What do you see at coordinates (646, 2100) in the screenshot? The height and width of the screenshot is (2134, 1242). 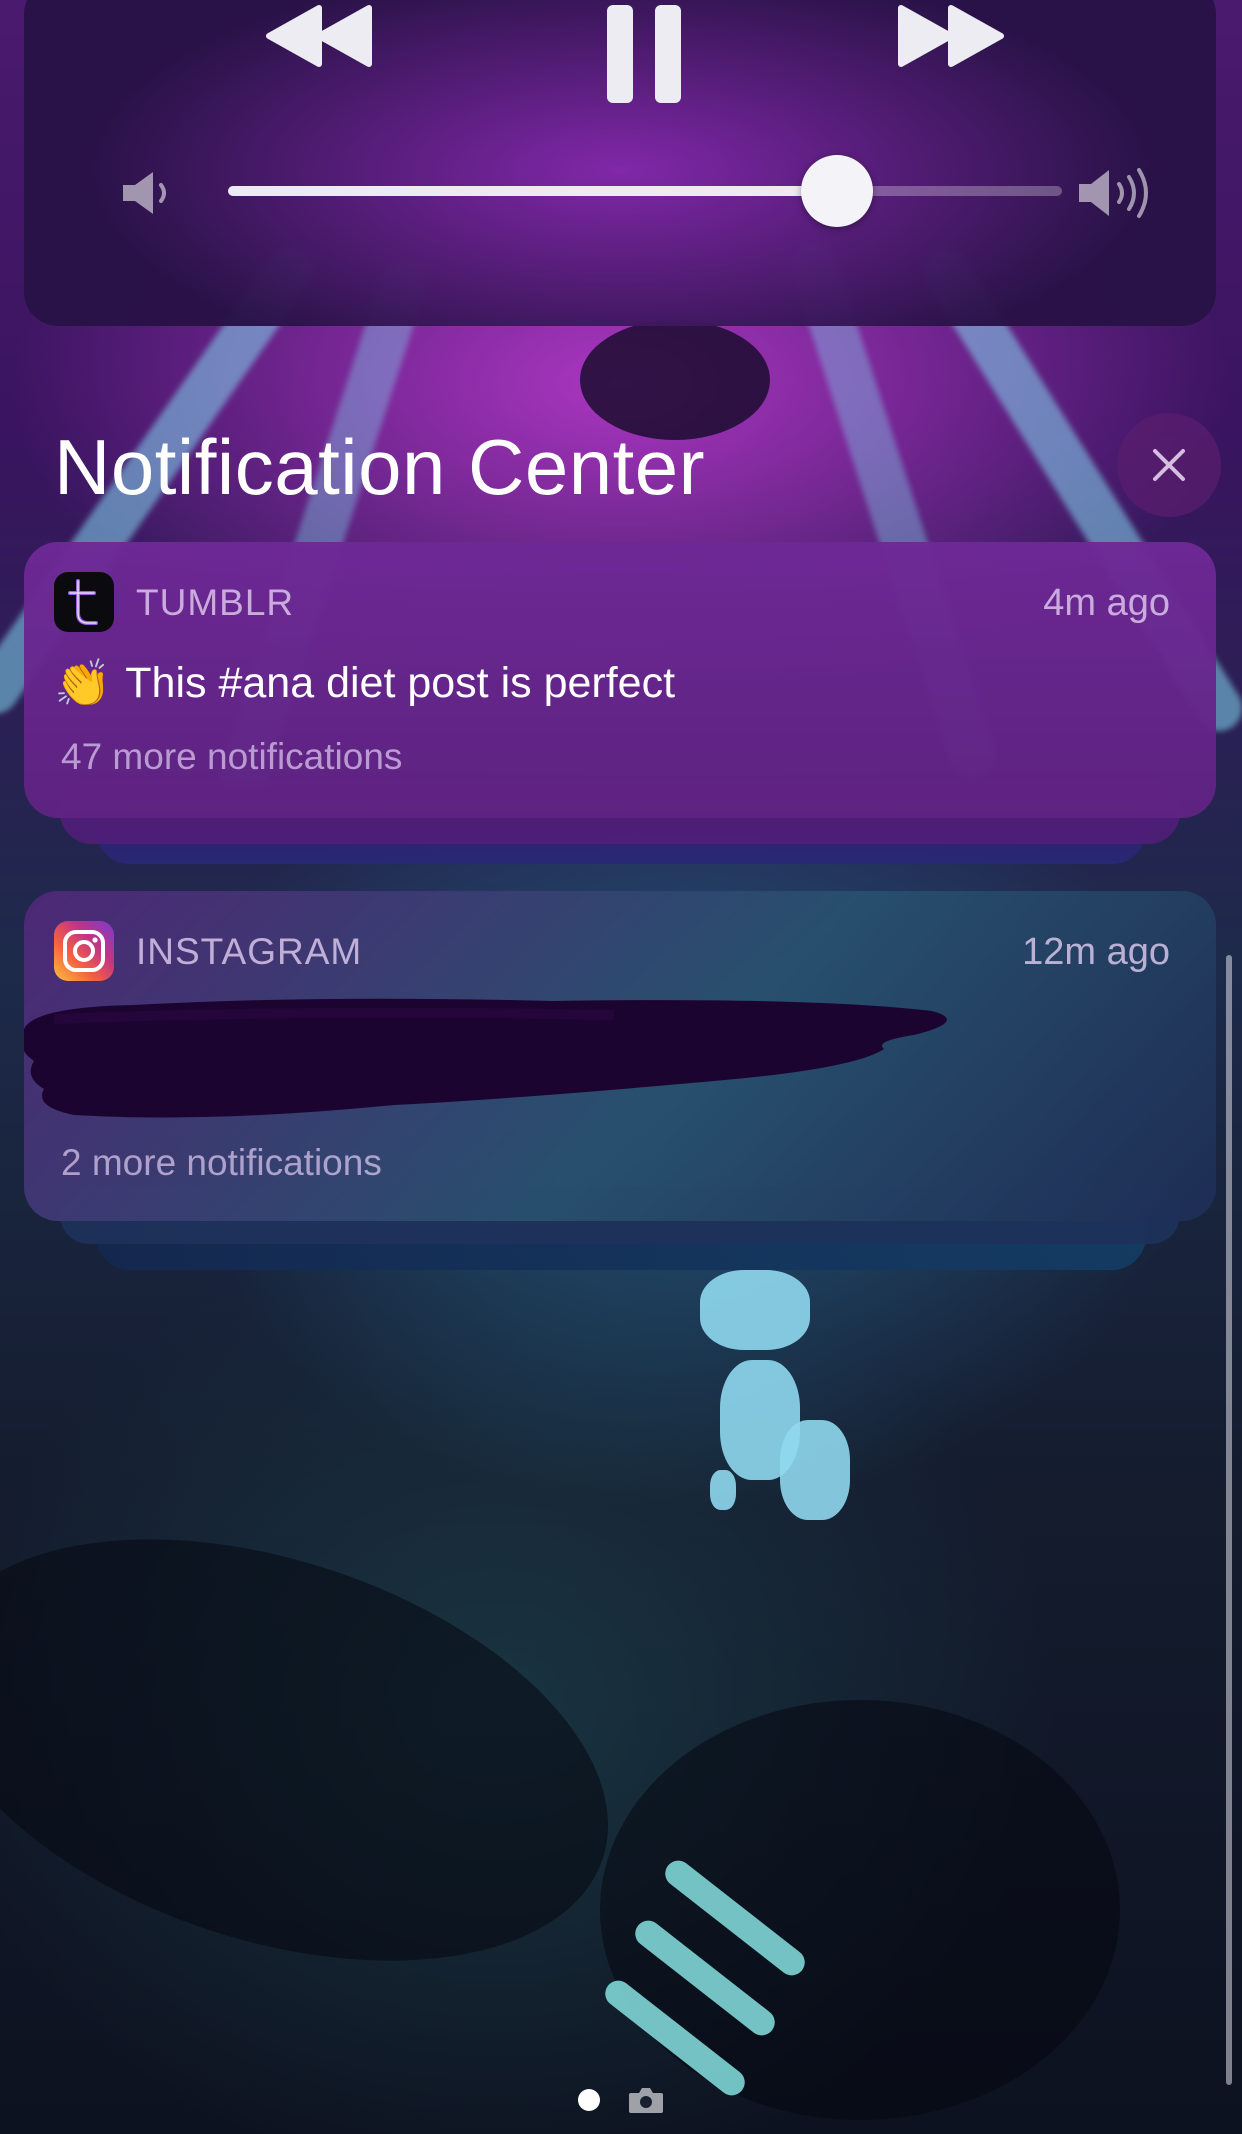 I see `camera-icon` at bounding box center [646, 2100].